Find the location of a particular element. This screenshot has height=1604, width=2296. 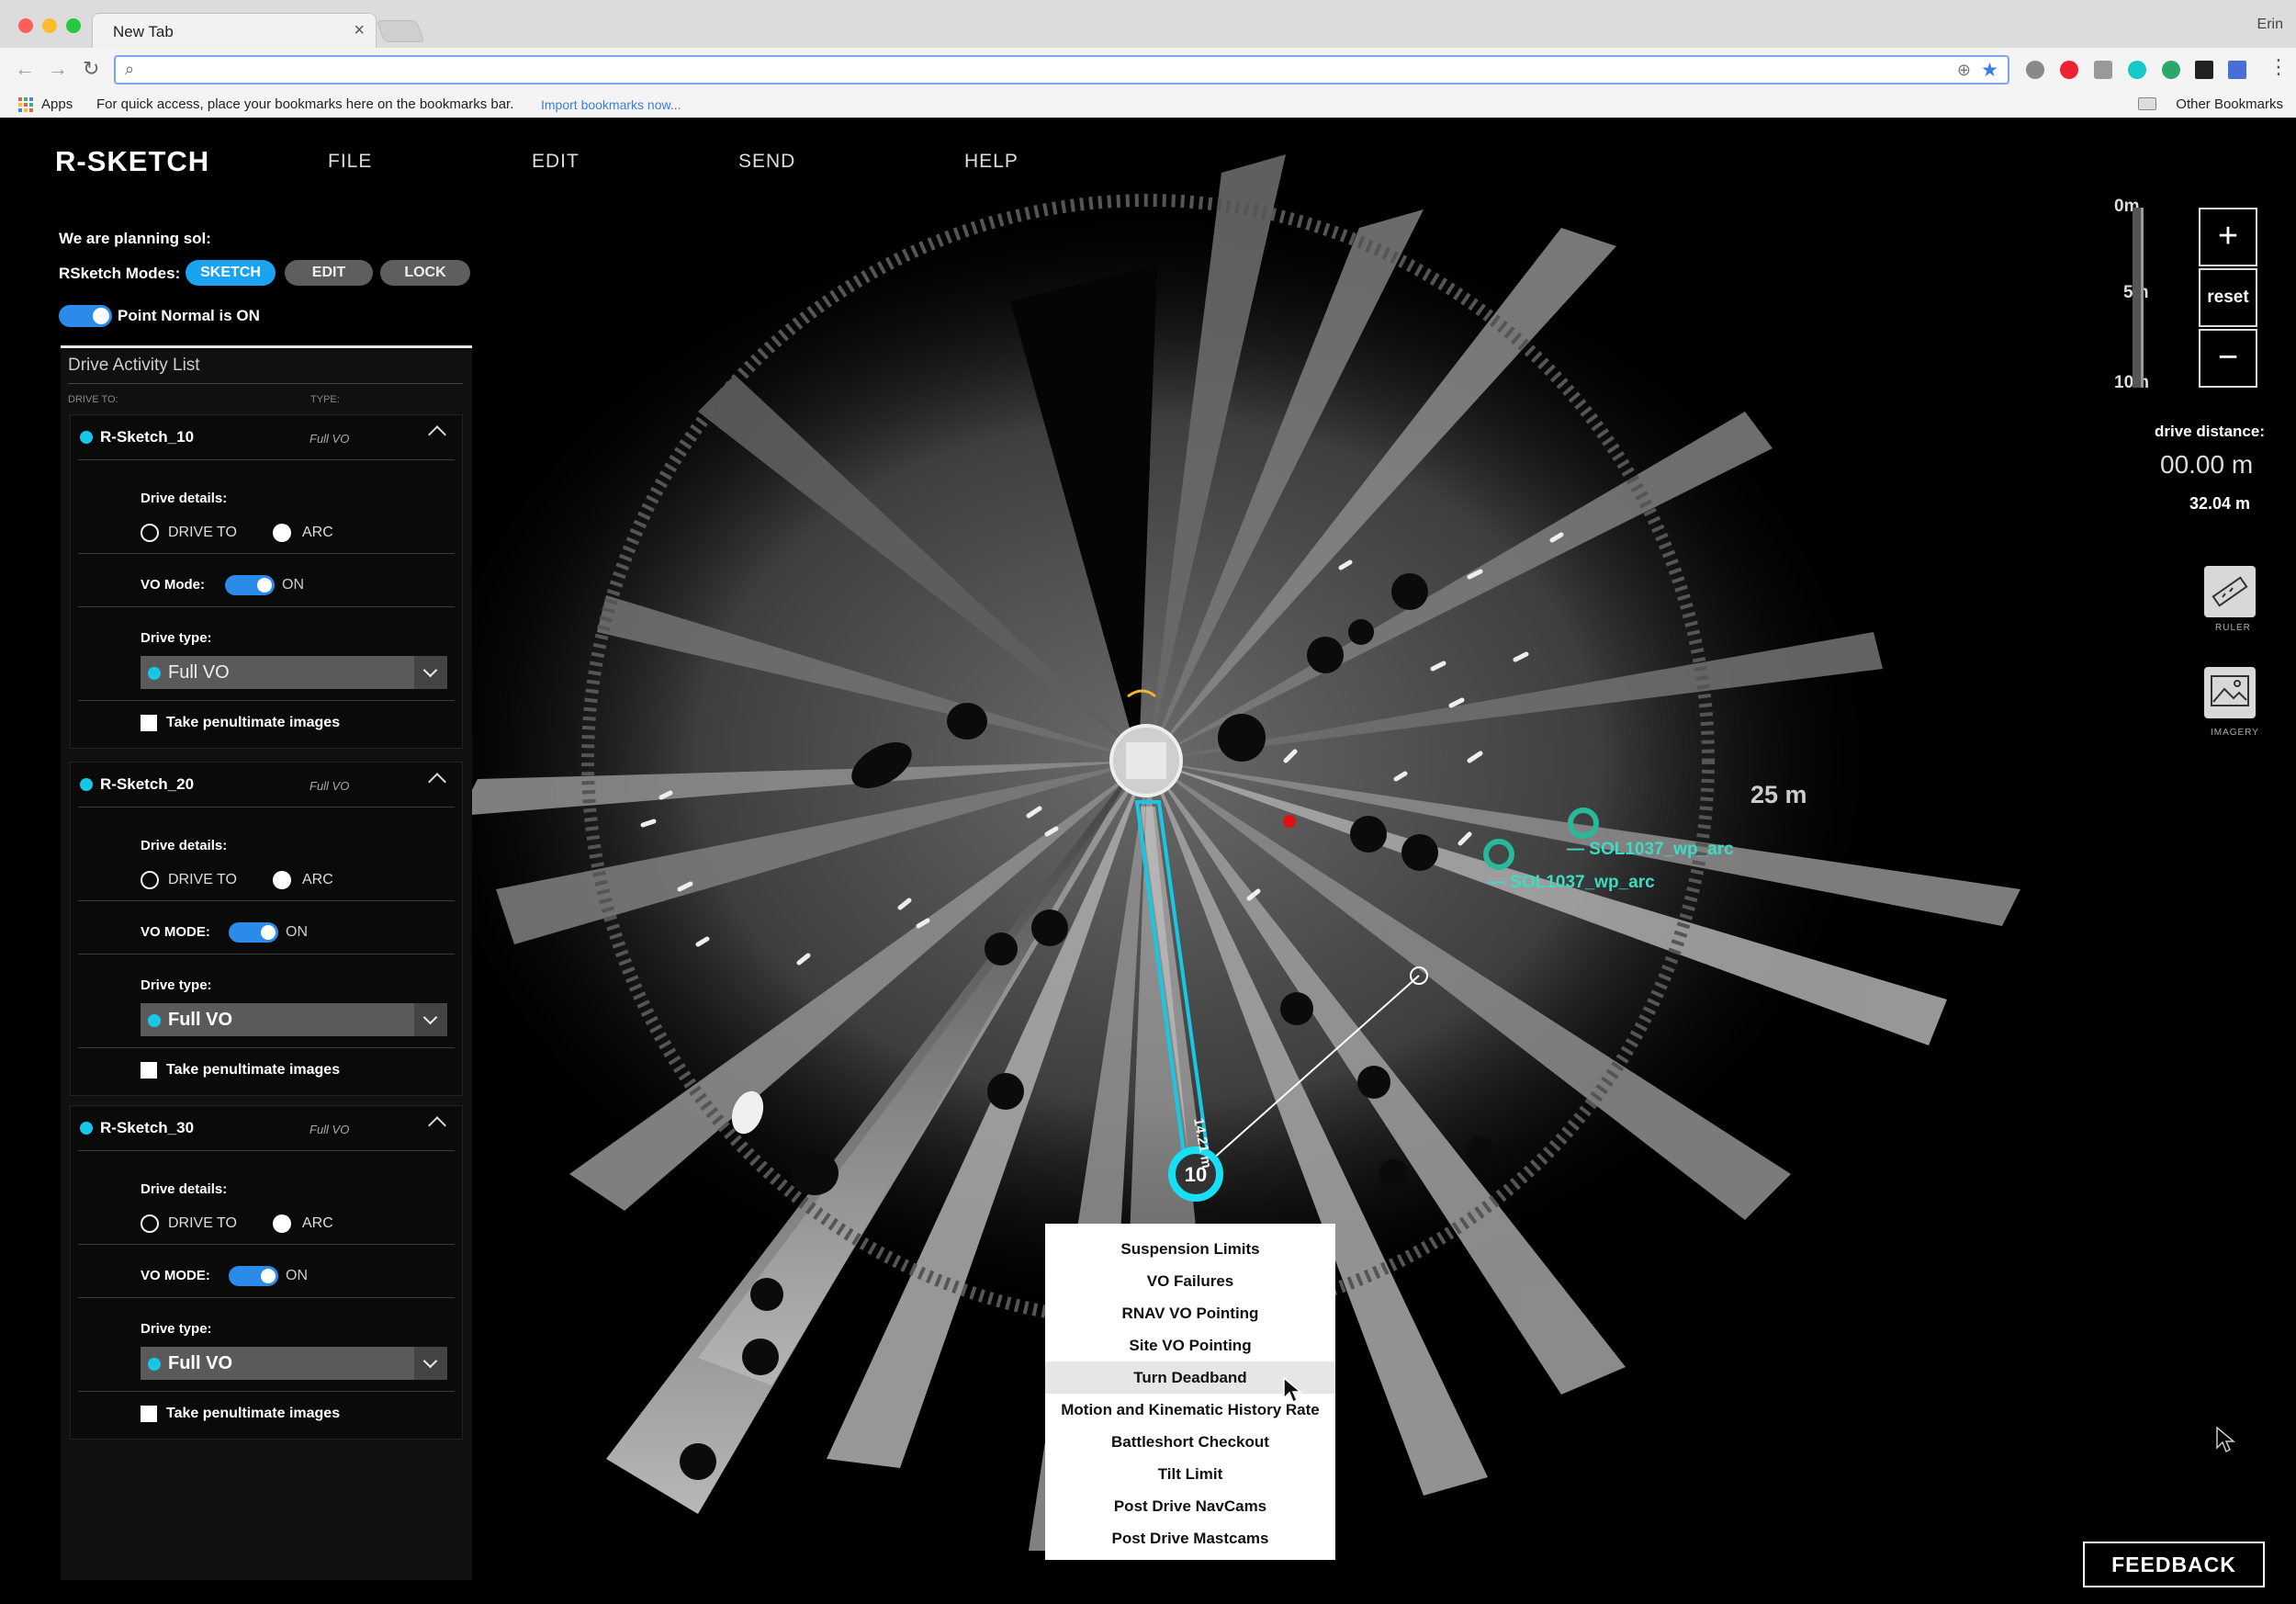

zotero-extension-icon is located at coordinates (2204, 70).